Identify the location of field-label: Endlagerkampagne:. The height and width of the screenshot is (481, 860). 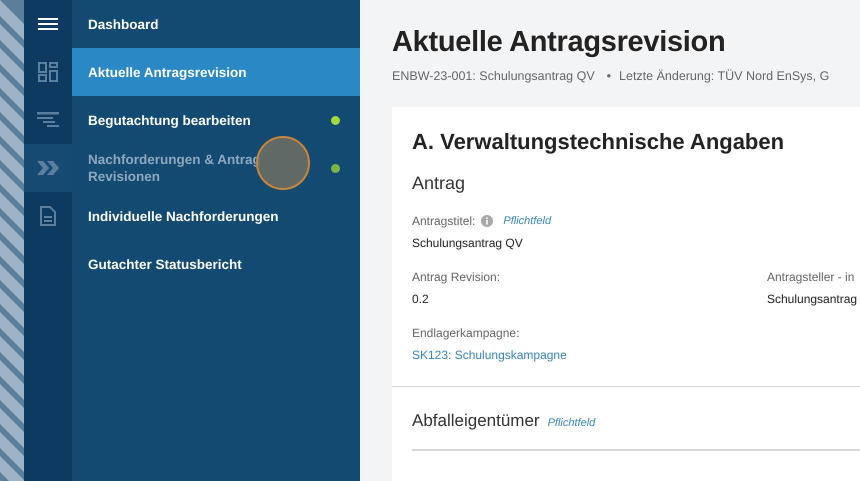
(466, 333).